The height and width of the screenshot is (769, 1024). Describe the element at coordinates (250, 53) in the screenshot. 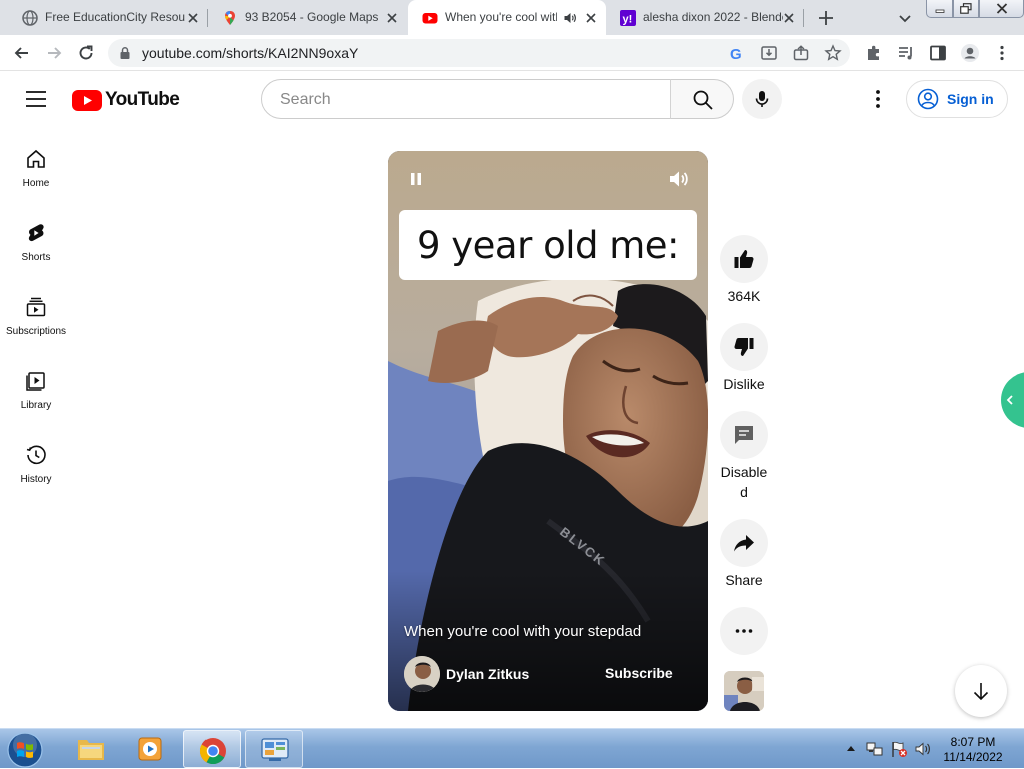

I see `url-text: youtube.com/shorts/KAI2NN9oxaY` at that location.